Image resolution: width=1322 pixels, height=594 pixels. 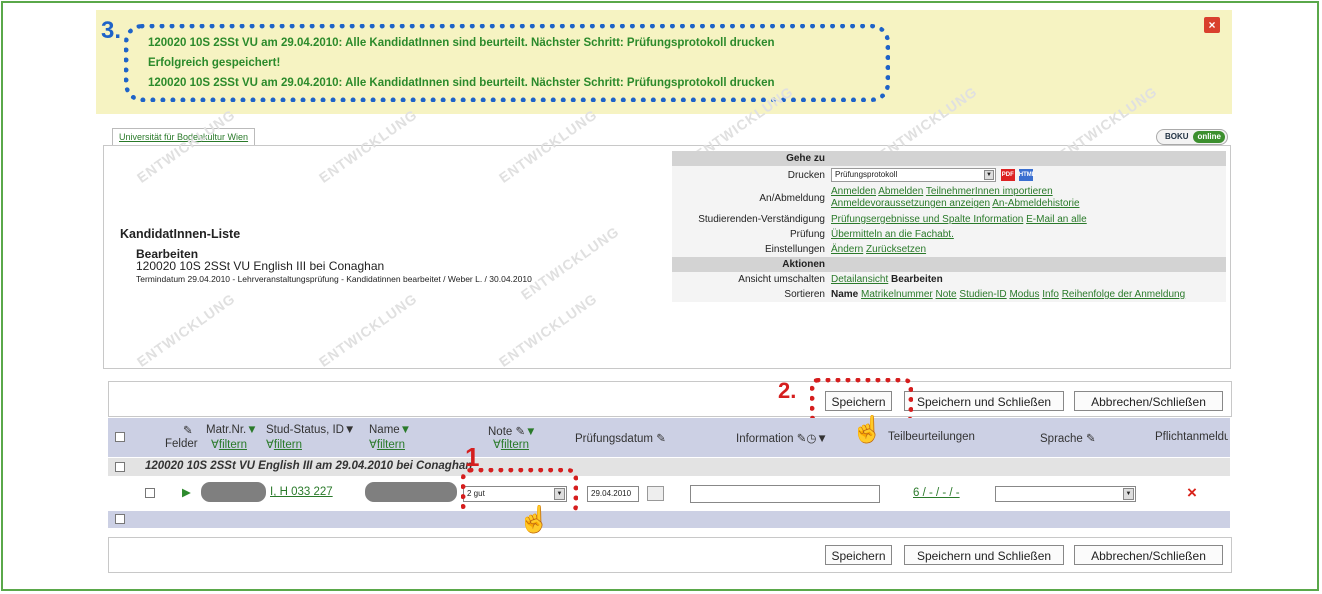 I want to click on exam-label: Prüfung, so click(x=750, y=234).